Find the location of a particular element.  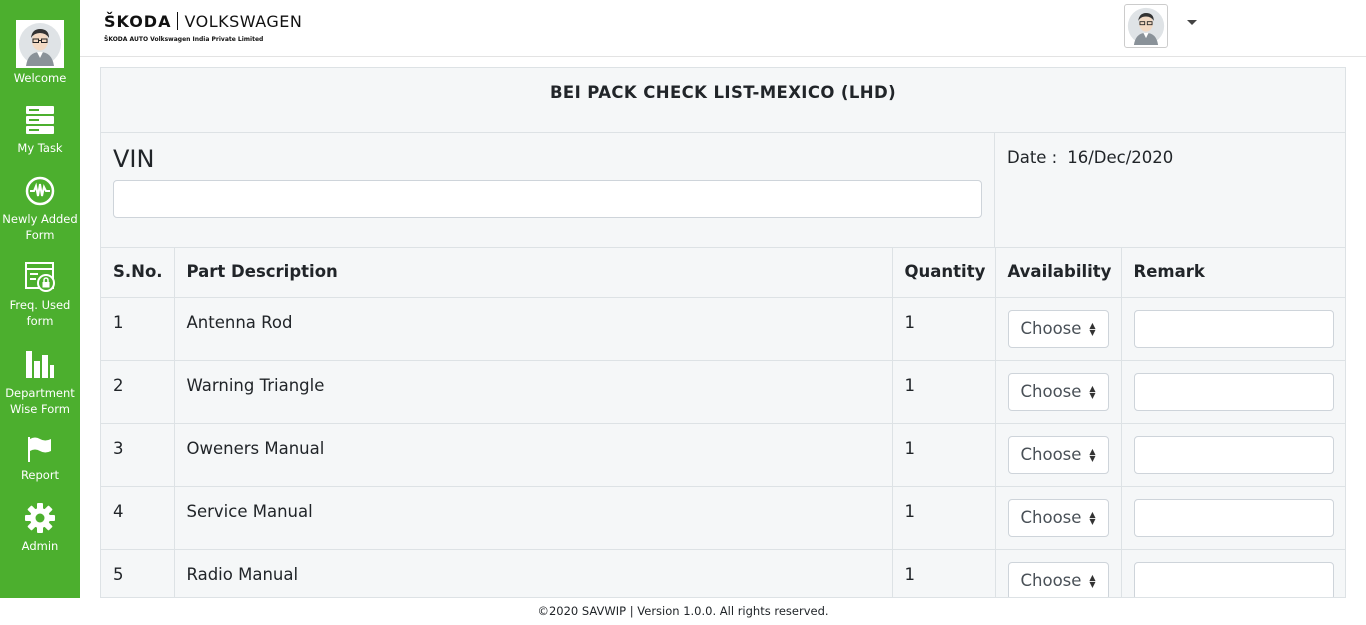

sidebar-item-label: Freq. Used form is located at coordinates (40, 313).